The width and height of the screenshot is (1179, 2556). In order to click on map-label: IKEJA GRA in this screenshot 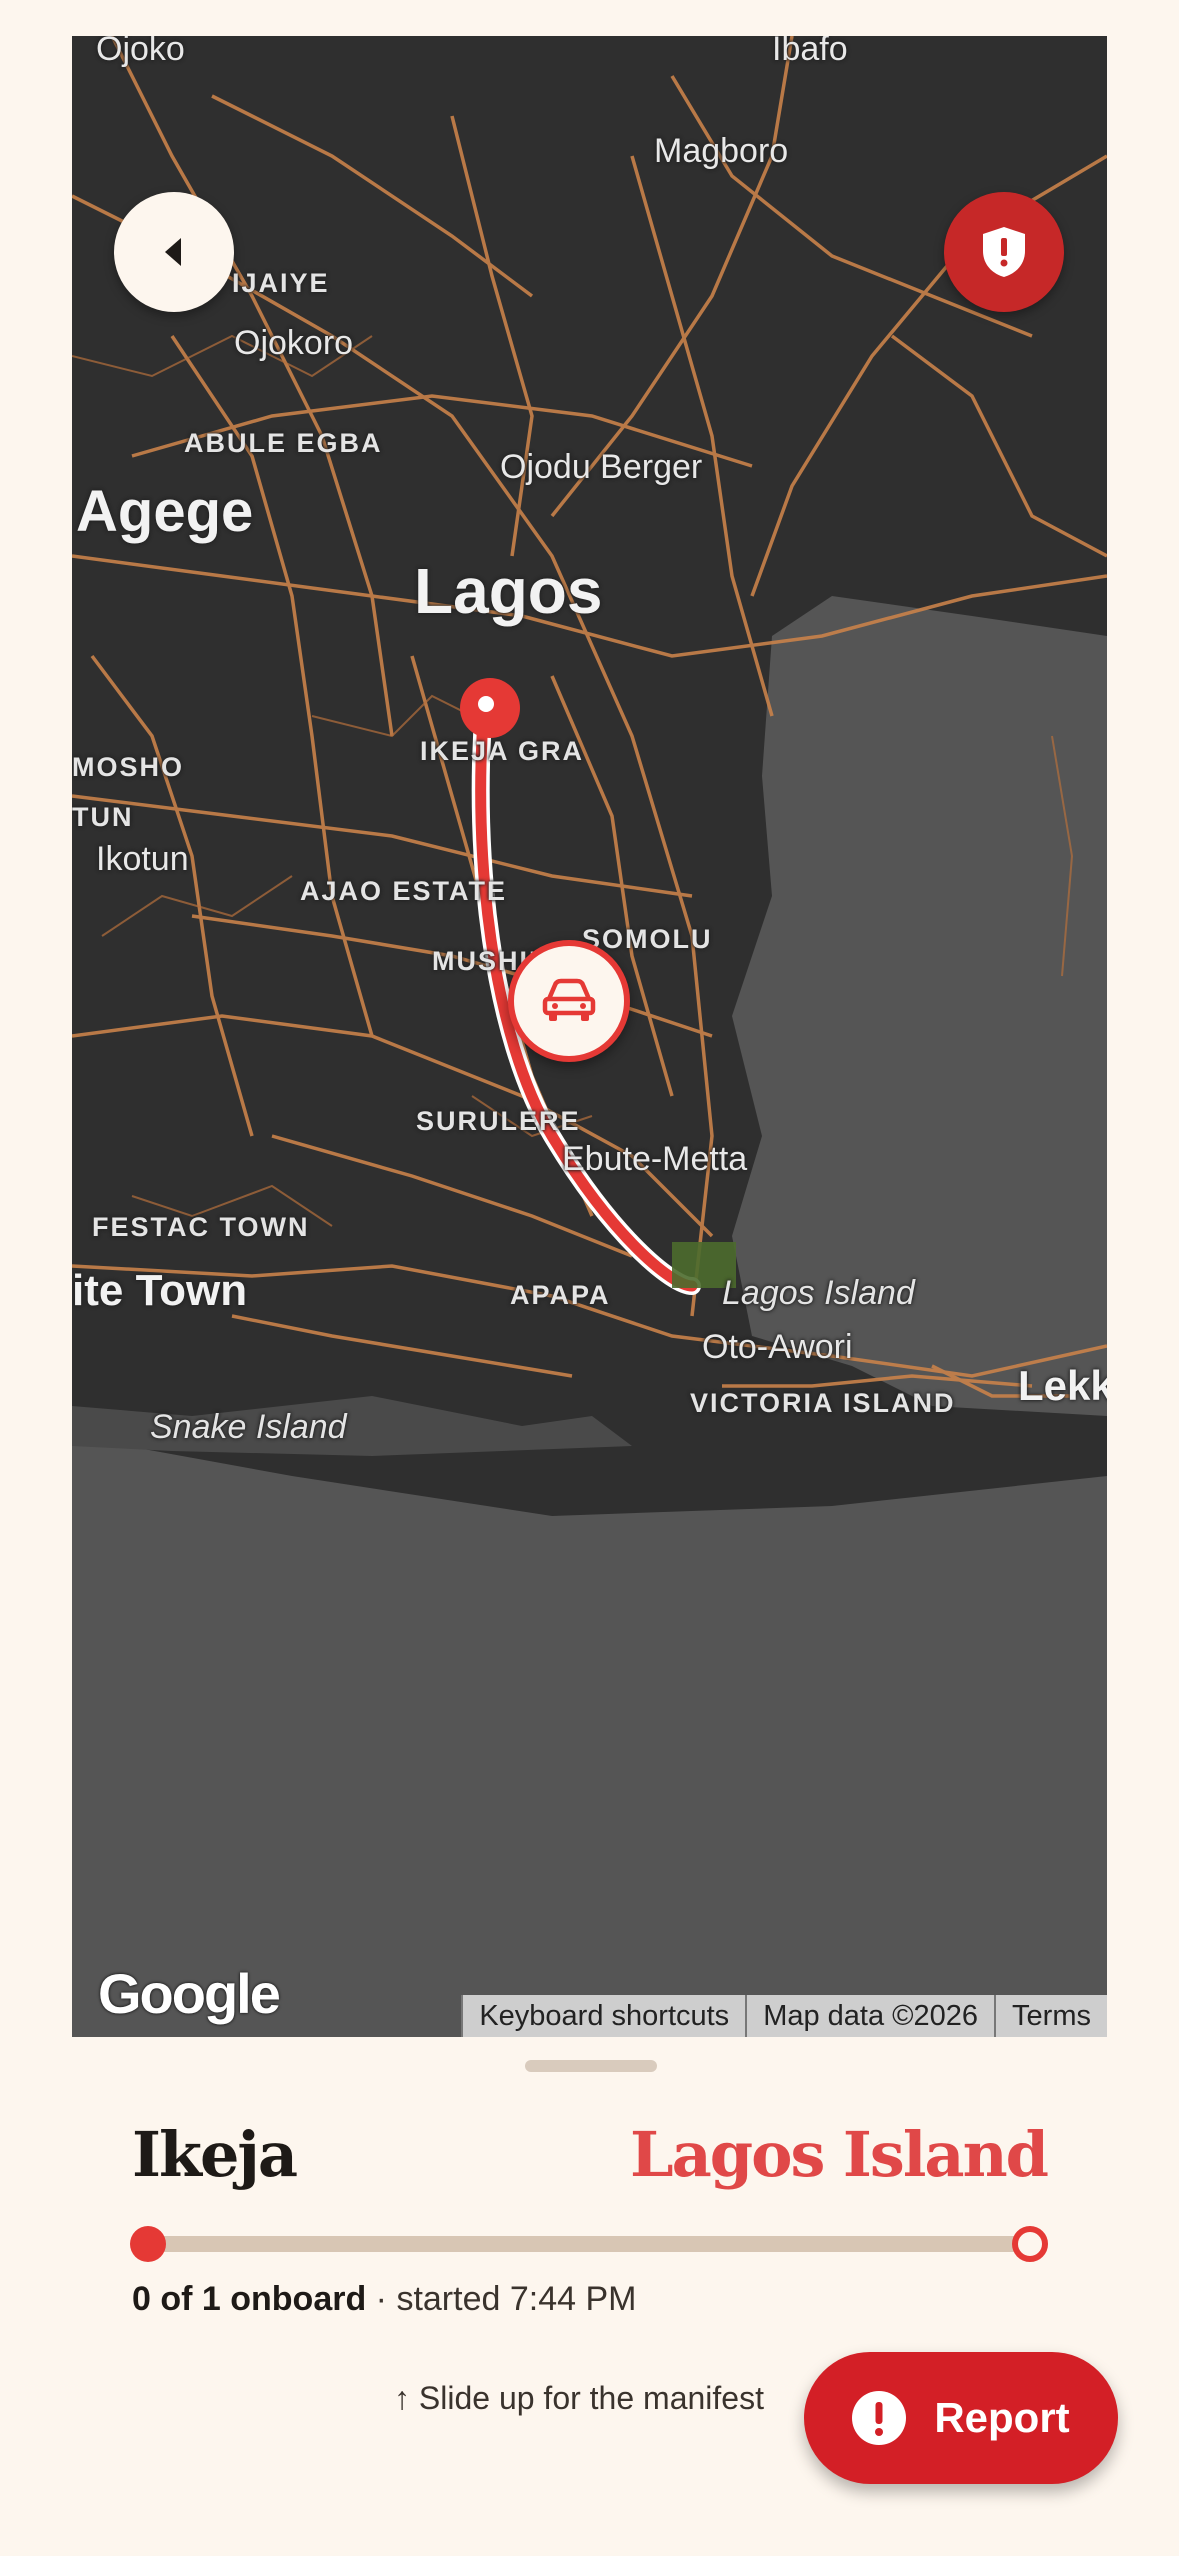, I will do `click(502, 751)`.